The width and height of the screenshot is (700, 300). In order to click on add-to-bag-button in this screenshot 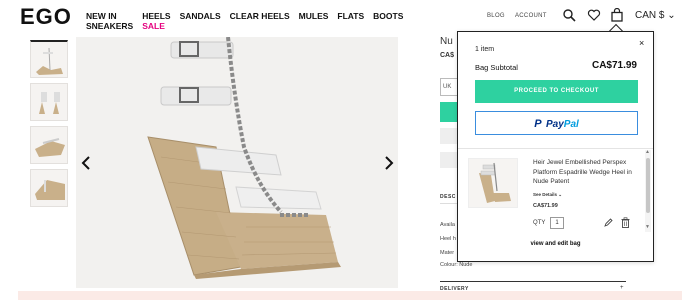, I will do `click(449, 112)`.